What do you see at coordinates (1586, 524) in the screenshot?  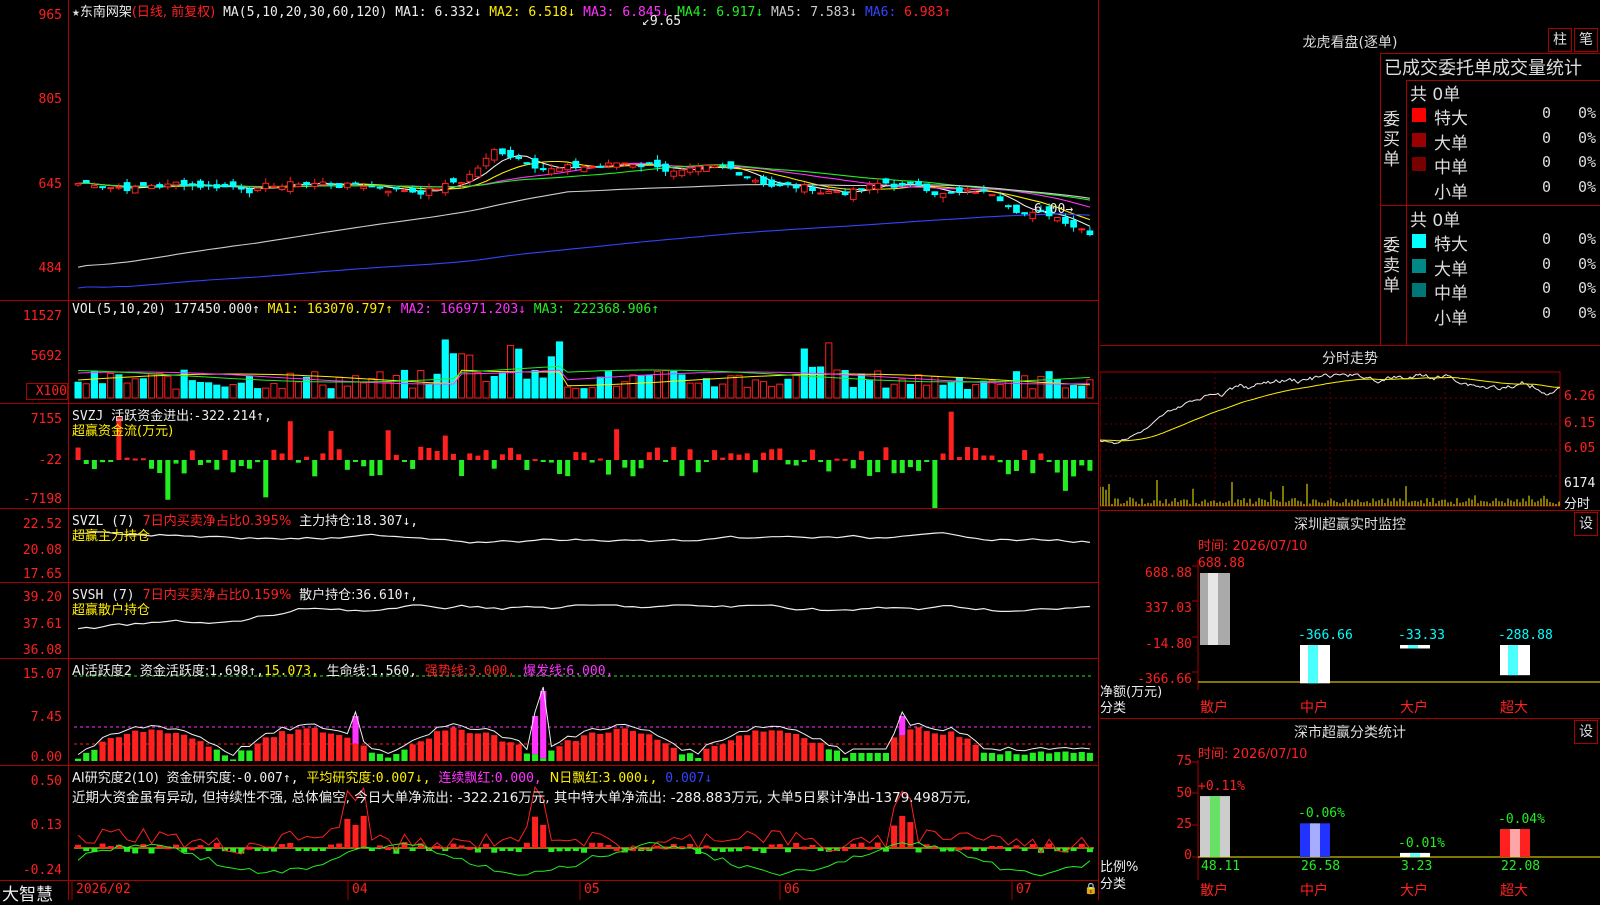 I see `monitor-settings-button: 设` at bounding box center [1586, 524].